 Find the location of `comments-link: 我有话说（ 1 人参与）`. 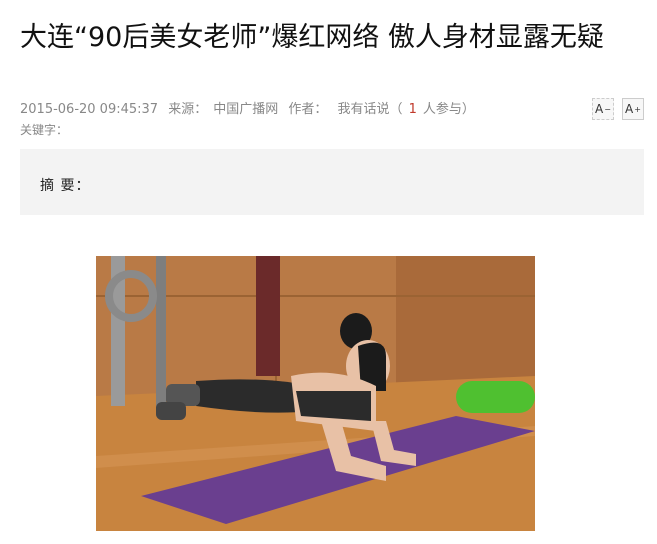

comments-link: 我有话说（ 1 人参与） is located at coordinates (409, 109).